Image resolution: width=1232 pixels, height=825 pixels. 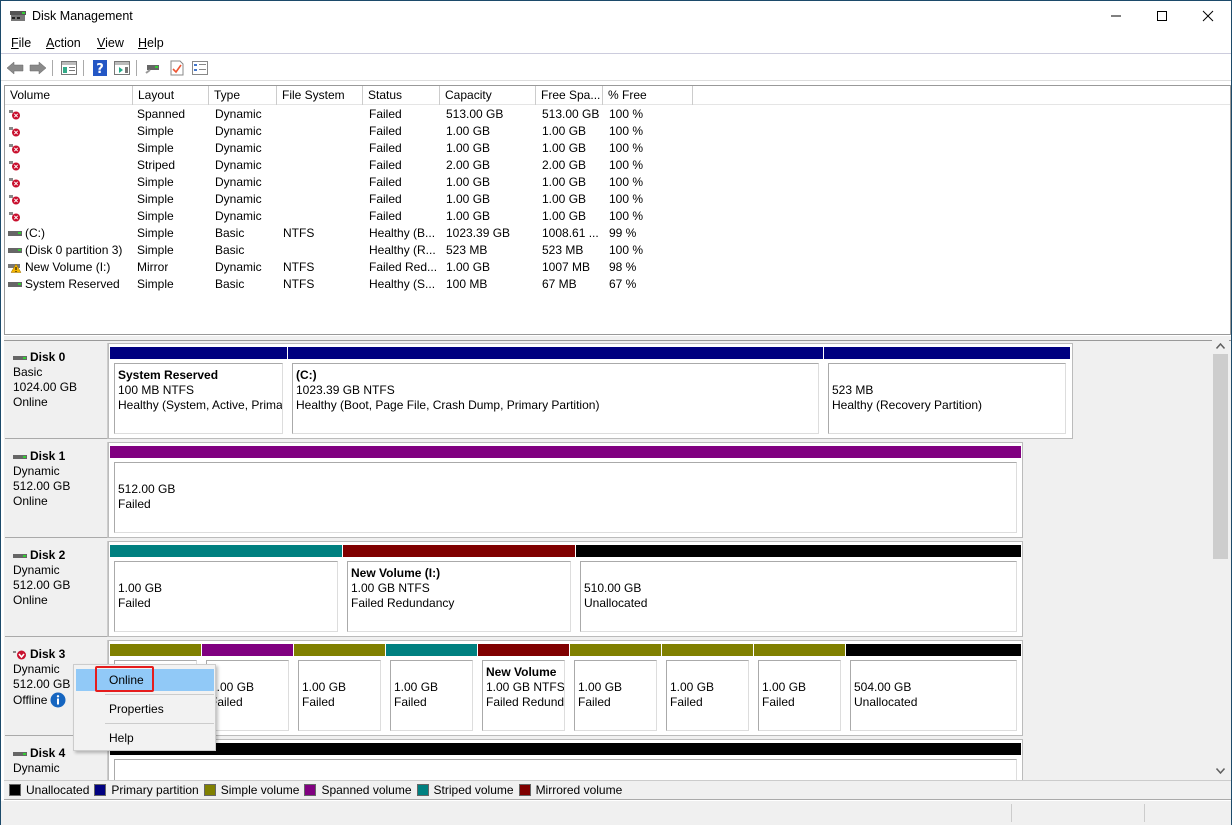 What do you see at coordinates (145, 738) in the screenshot?
I see `context-menu-help: Help` at bounding box center [145, 738].